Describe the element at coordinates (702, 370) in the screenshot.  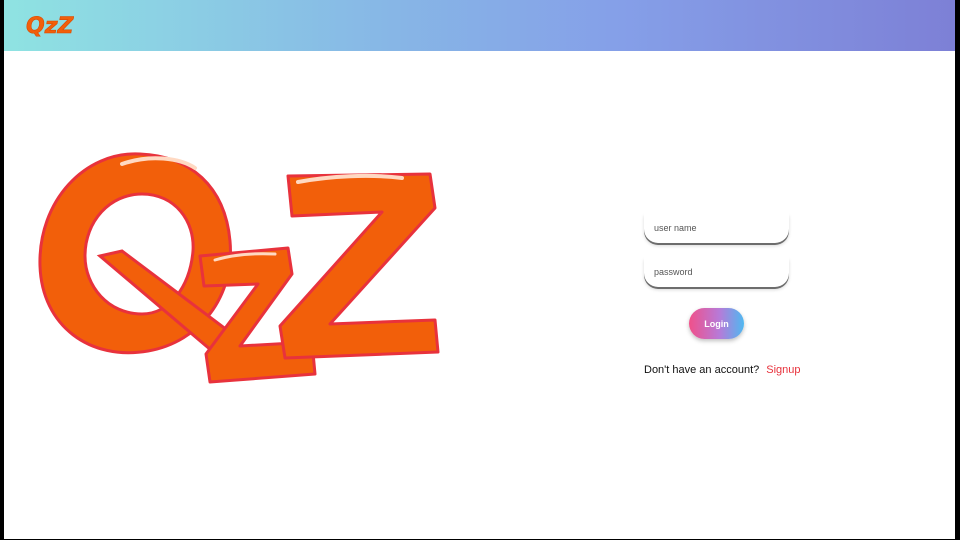
I see `no-account-text: Don't have an account?` at that location.